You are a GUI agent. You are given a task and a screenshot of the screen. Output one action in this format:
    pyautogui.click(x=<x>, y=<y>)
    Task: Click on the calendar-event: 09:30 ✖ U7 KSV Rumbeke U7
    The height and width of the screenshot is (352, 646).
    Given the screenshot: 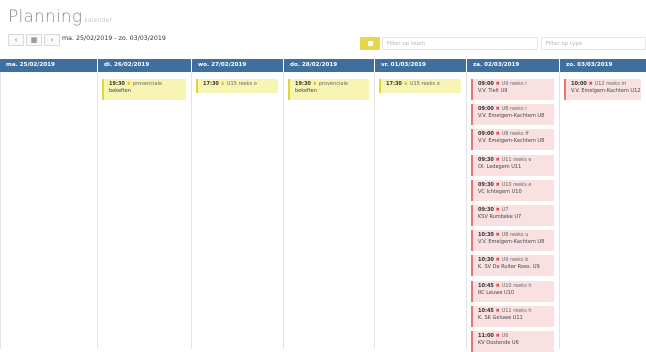 What is the action you would take?
    pyautogui.click(x=512, y=215)
    